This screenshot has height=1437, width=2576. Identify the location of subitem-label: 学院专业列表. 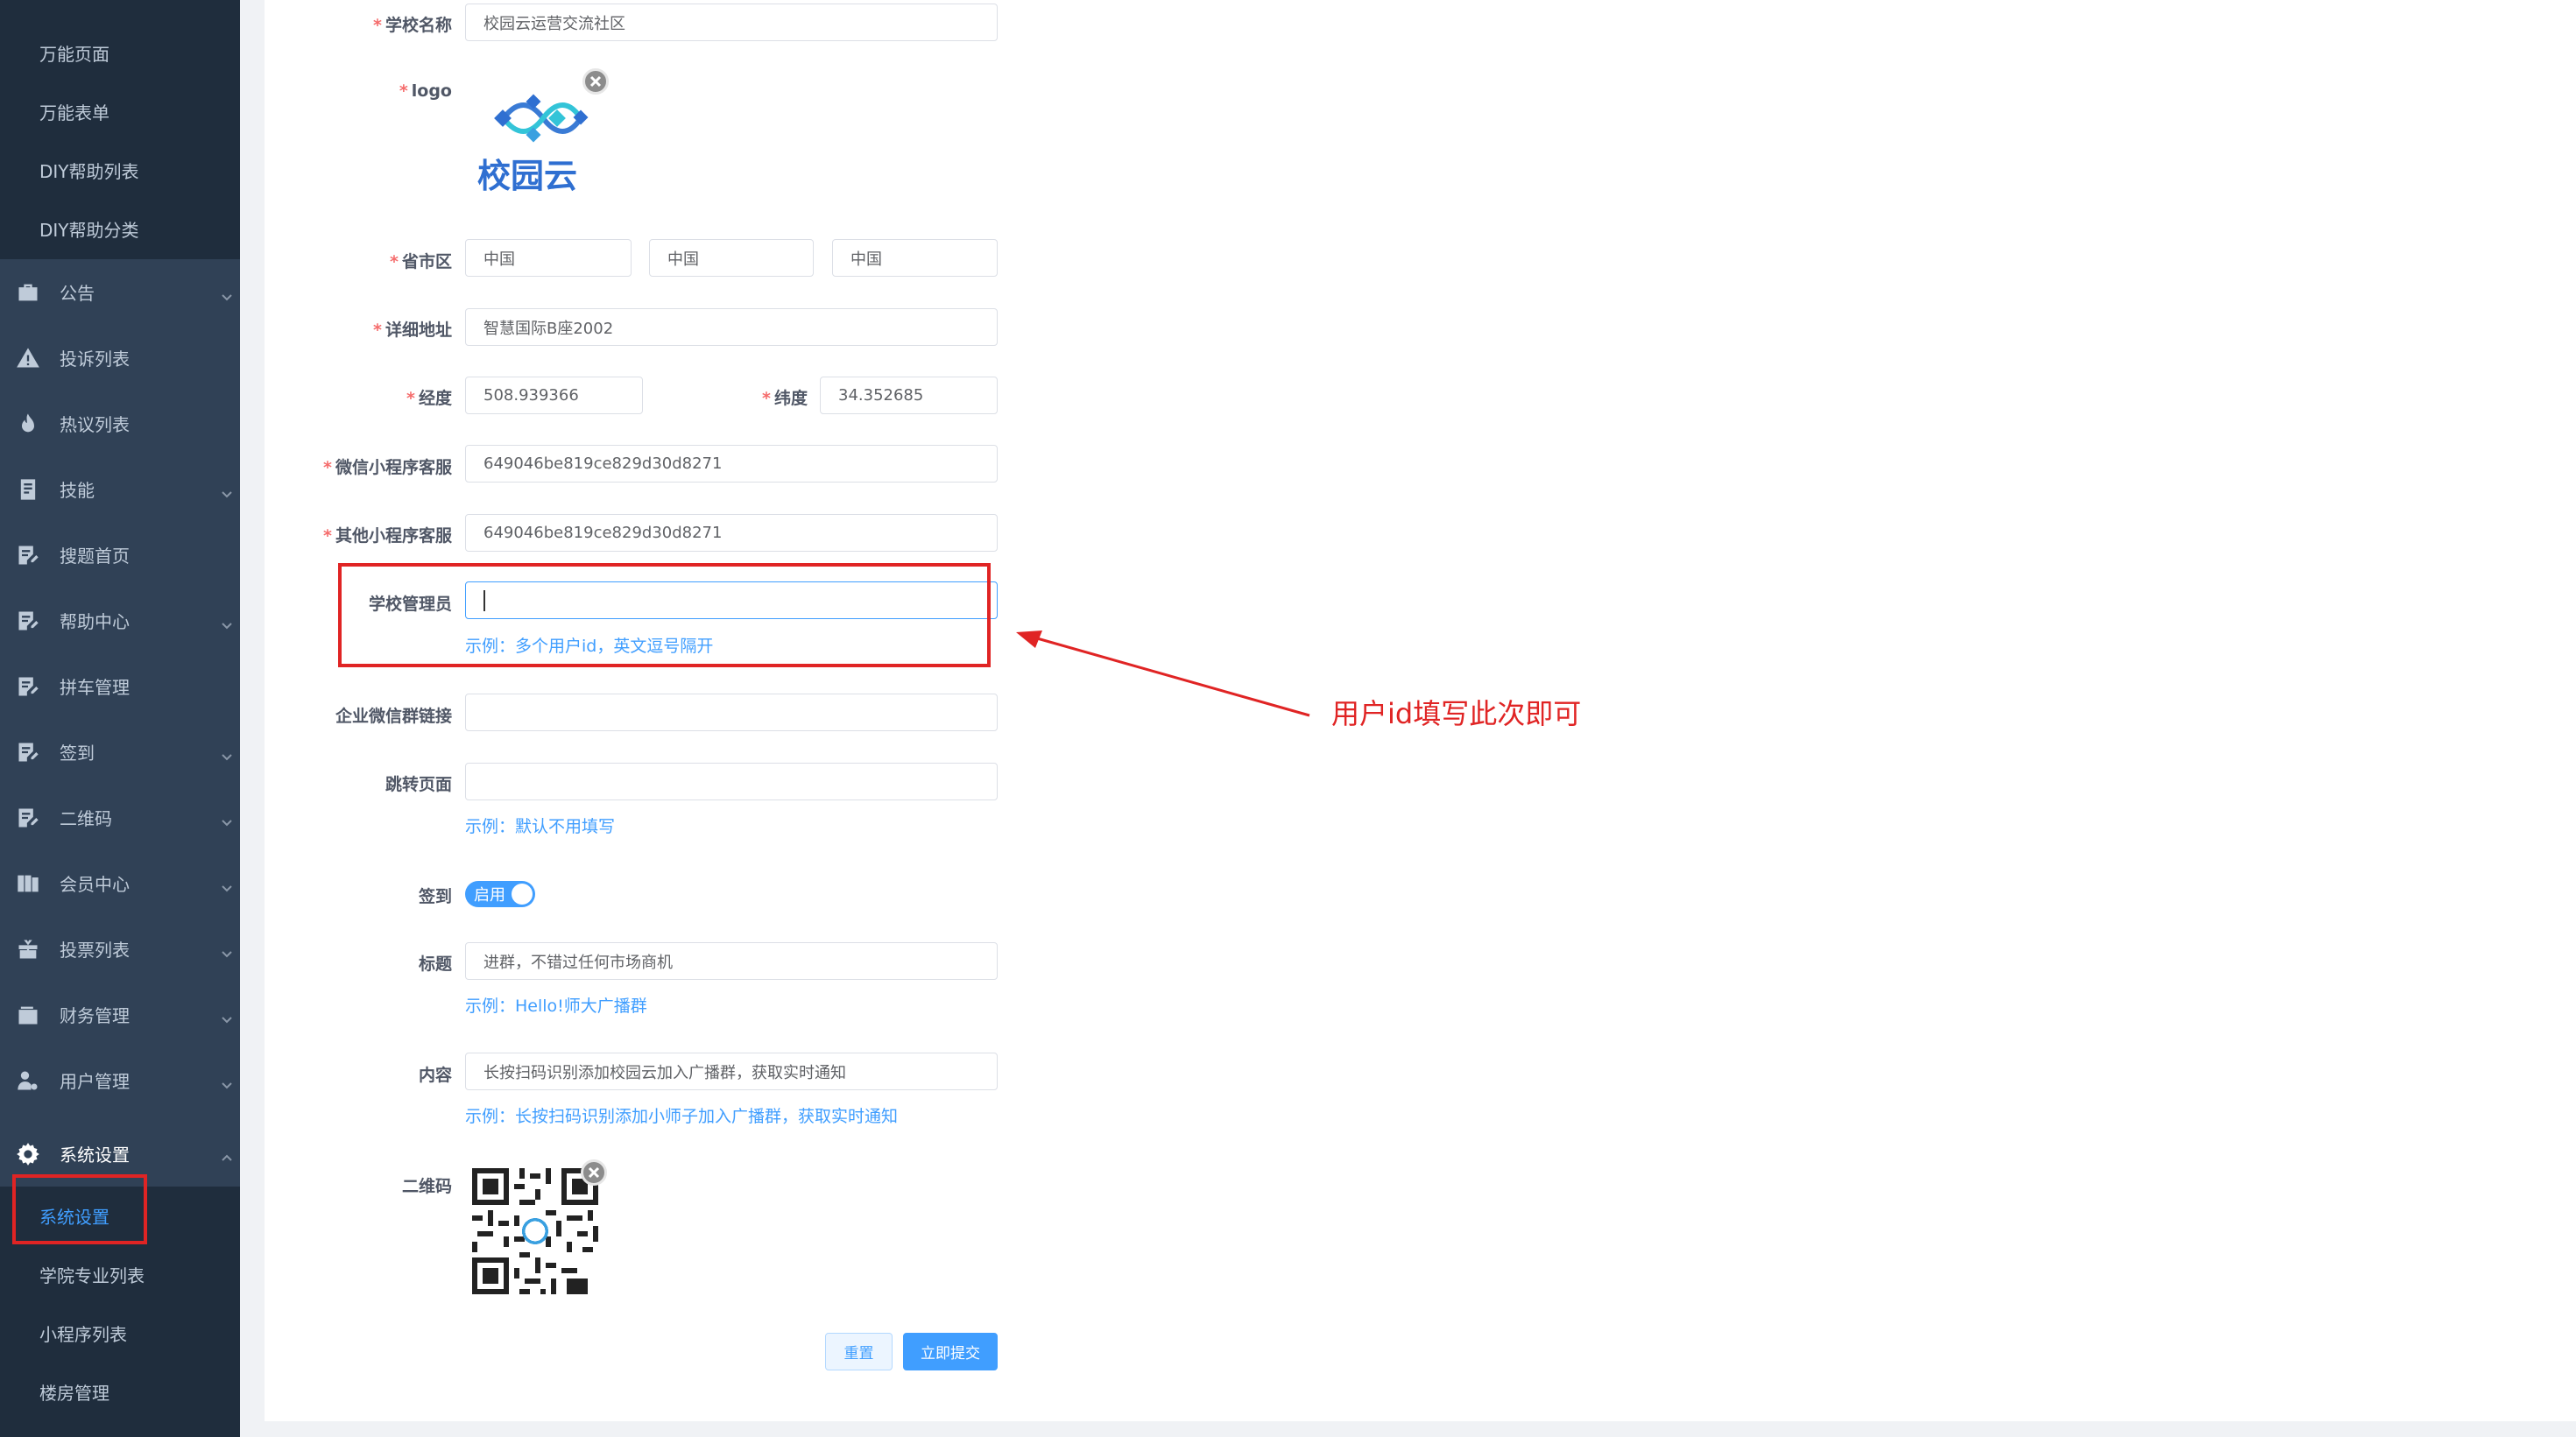
(92, 1275).